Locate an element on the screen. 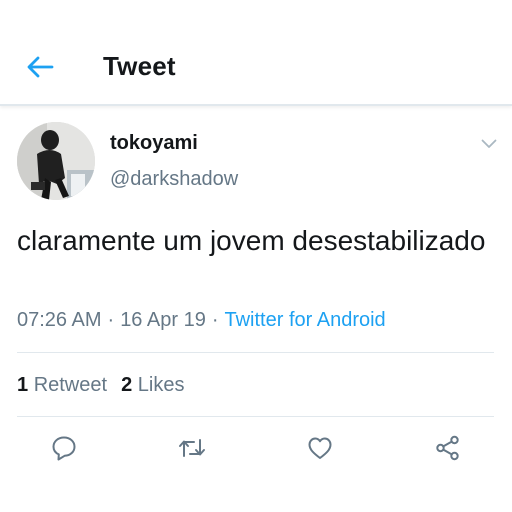 The image size is (512, 512). heart-icon is located at coordinates (320, 448).